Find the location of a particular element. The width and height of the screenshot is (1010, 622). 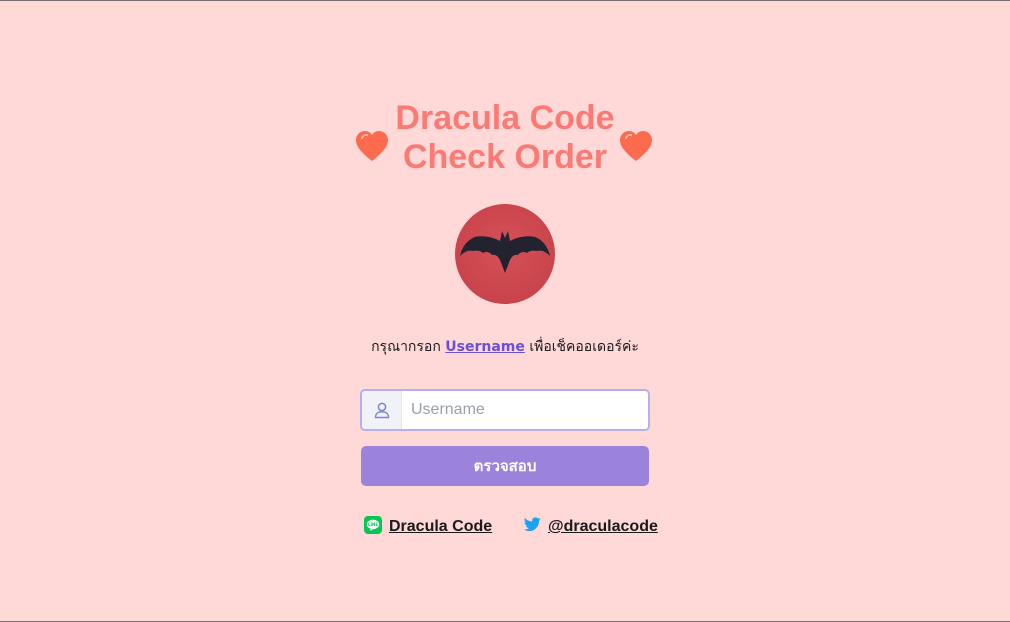

line-link: LINE Dracula Code is located at coordinates (428, 527).